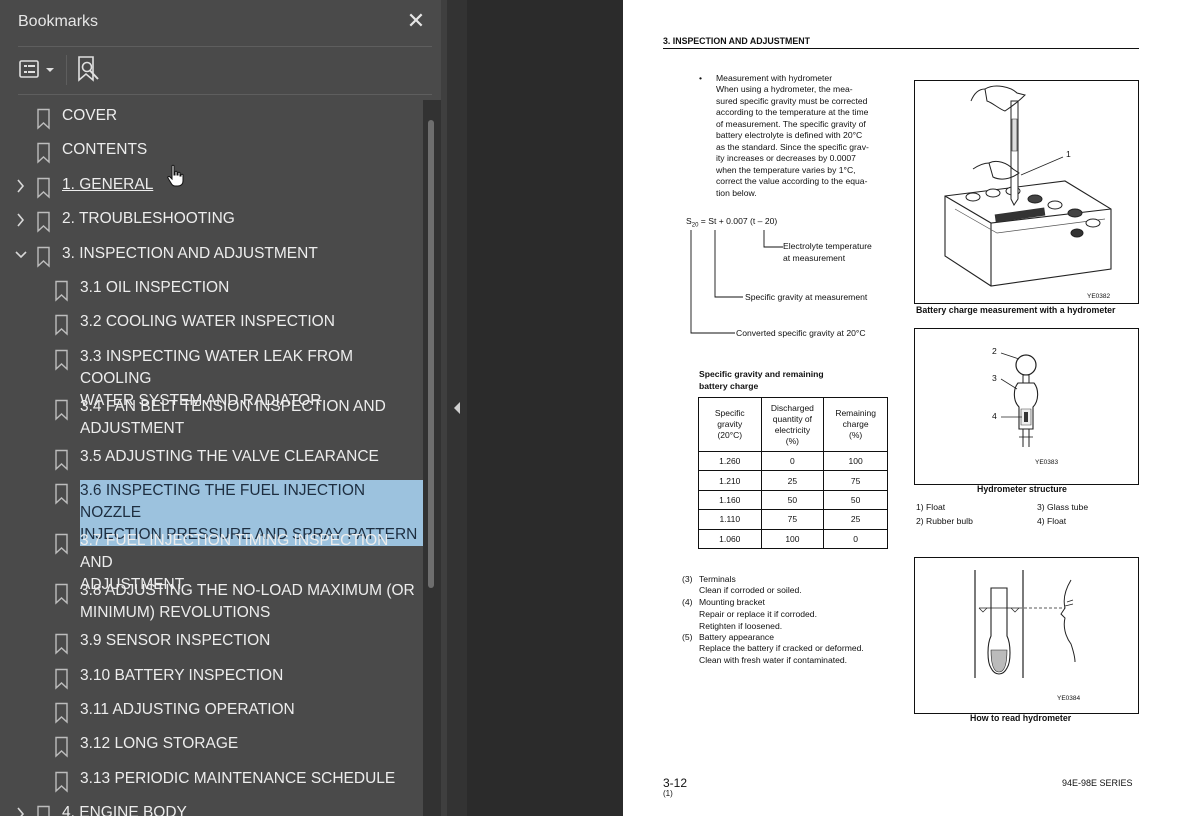 This screenshot has width=1200, height=816. What do you see at coordinates (1063, 507) in the screenshot?
I see `legend-item: 3) Glass tube` at bounding box center [1063, 507].